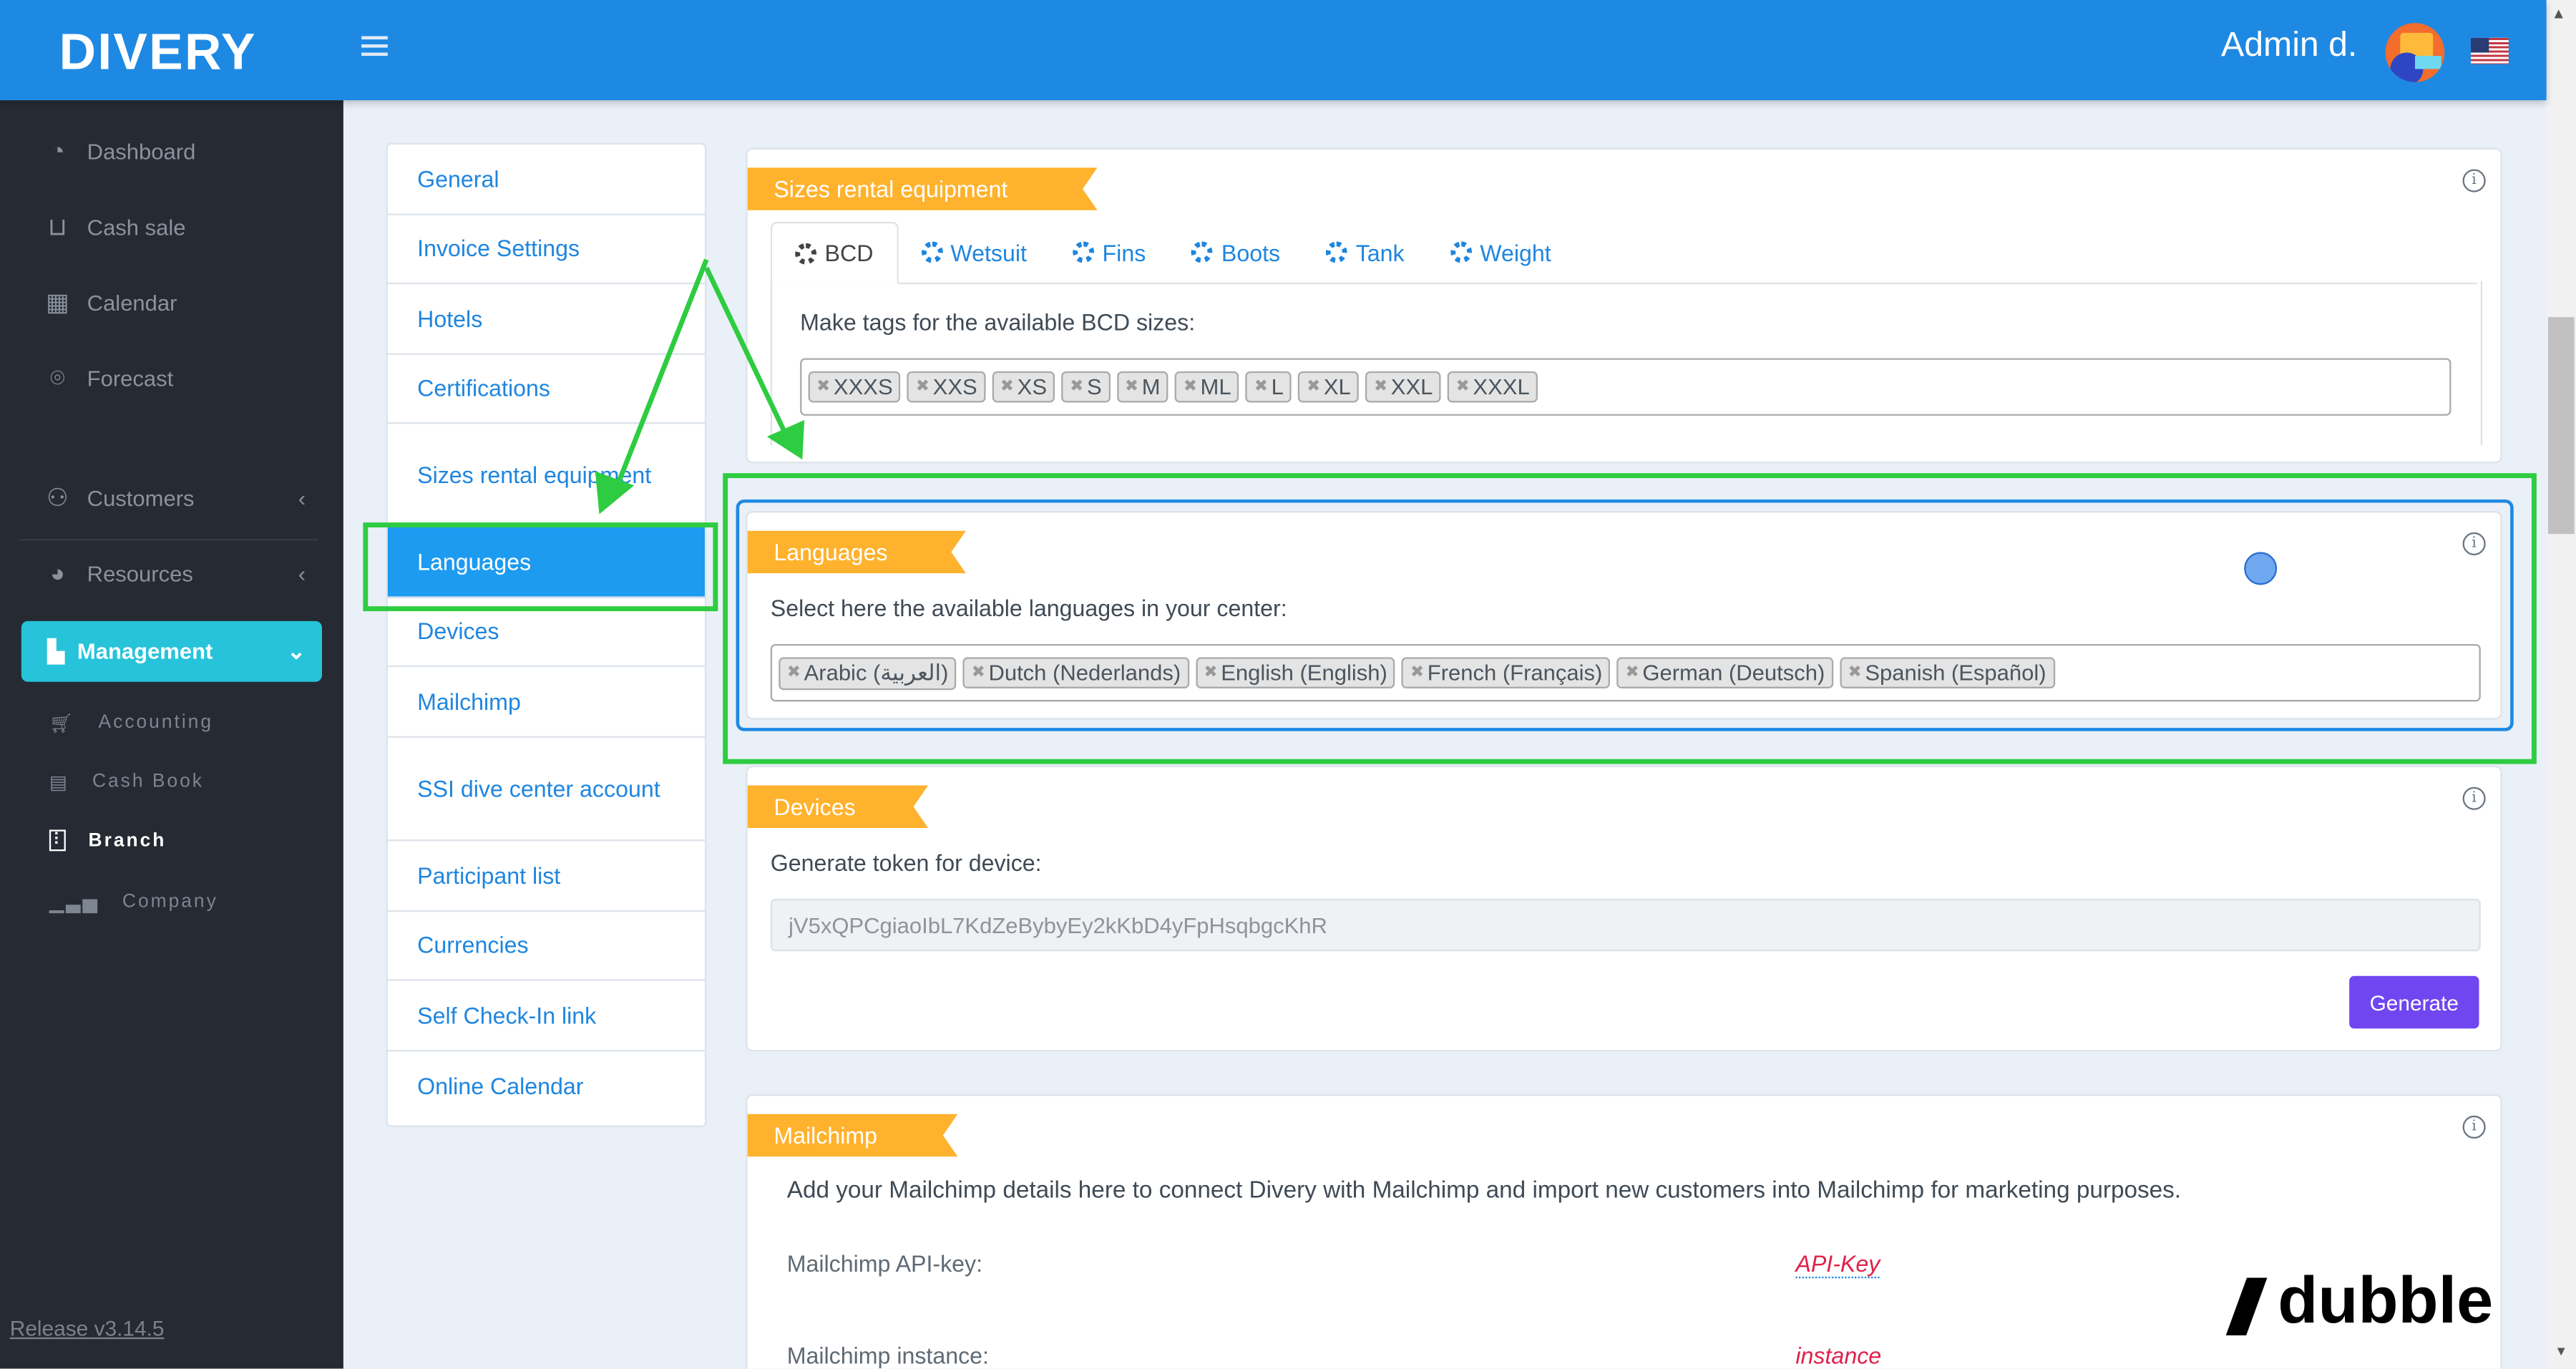 The width and height of the screenshot is (2576, 1369). I want to click on hamburger-menu-icon, so click(374, 47).